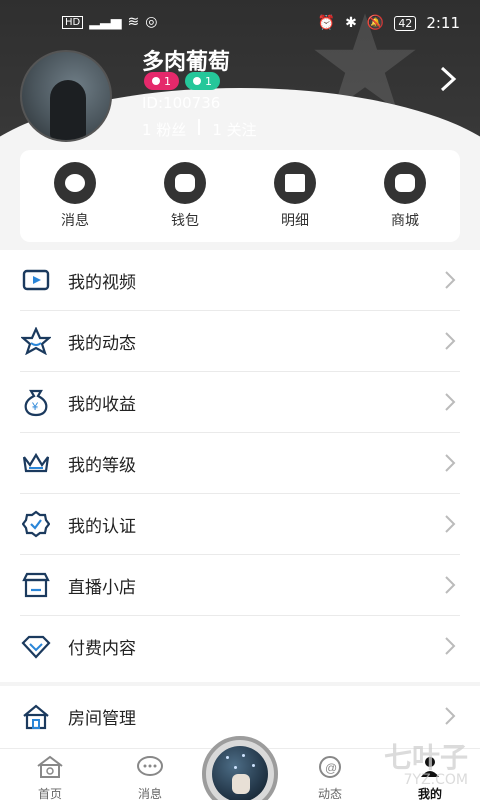  I want to click on tab-label: 首页, so click(49, 793).